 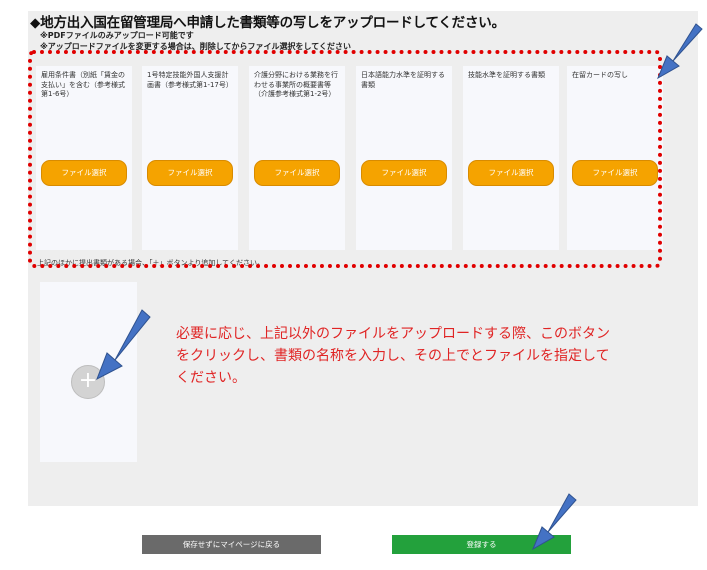 What do you see at coordinates (267, 23) in the screenshot?
I see `page-title: ◆地方出入国在留管理局へ申請した書類等の写しをアップロードしてください。` at bounding box center [267, 23].